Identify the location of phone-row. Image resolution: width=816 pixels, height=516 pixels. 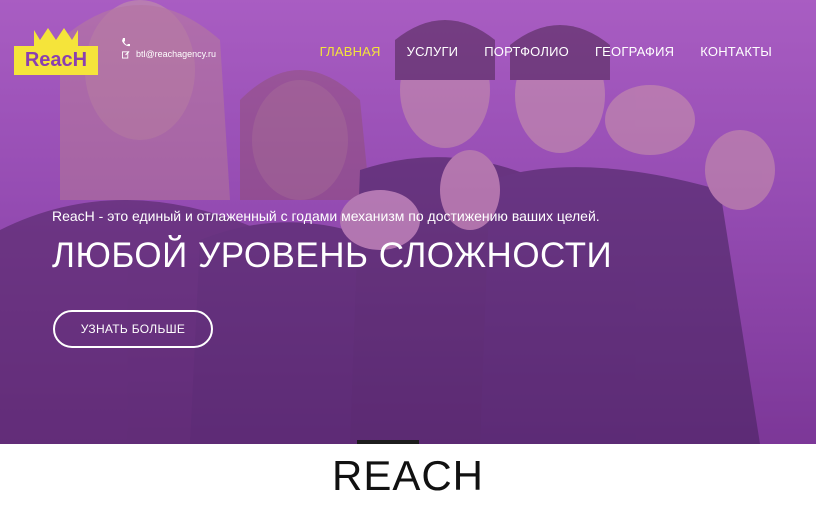
(169, 42).